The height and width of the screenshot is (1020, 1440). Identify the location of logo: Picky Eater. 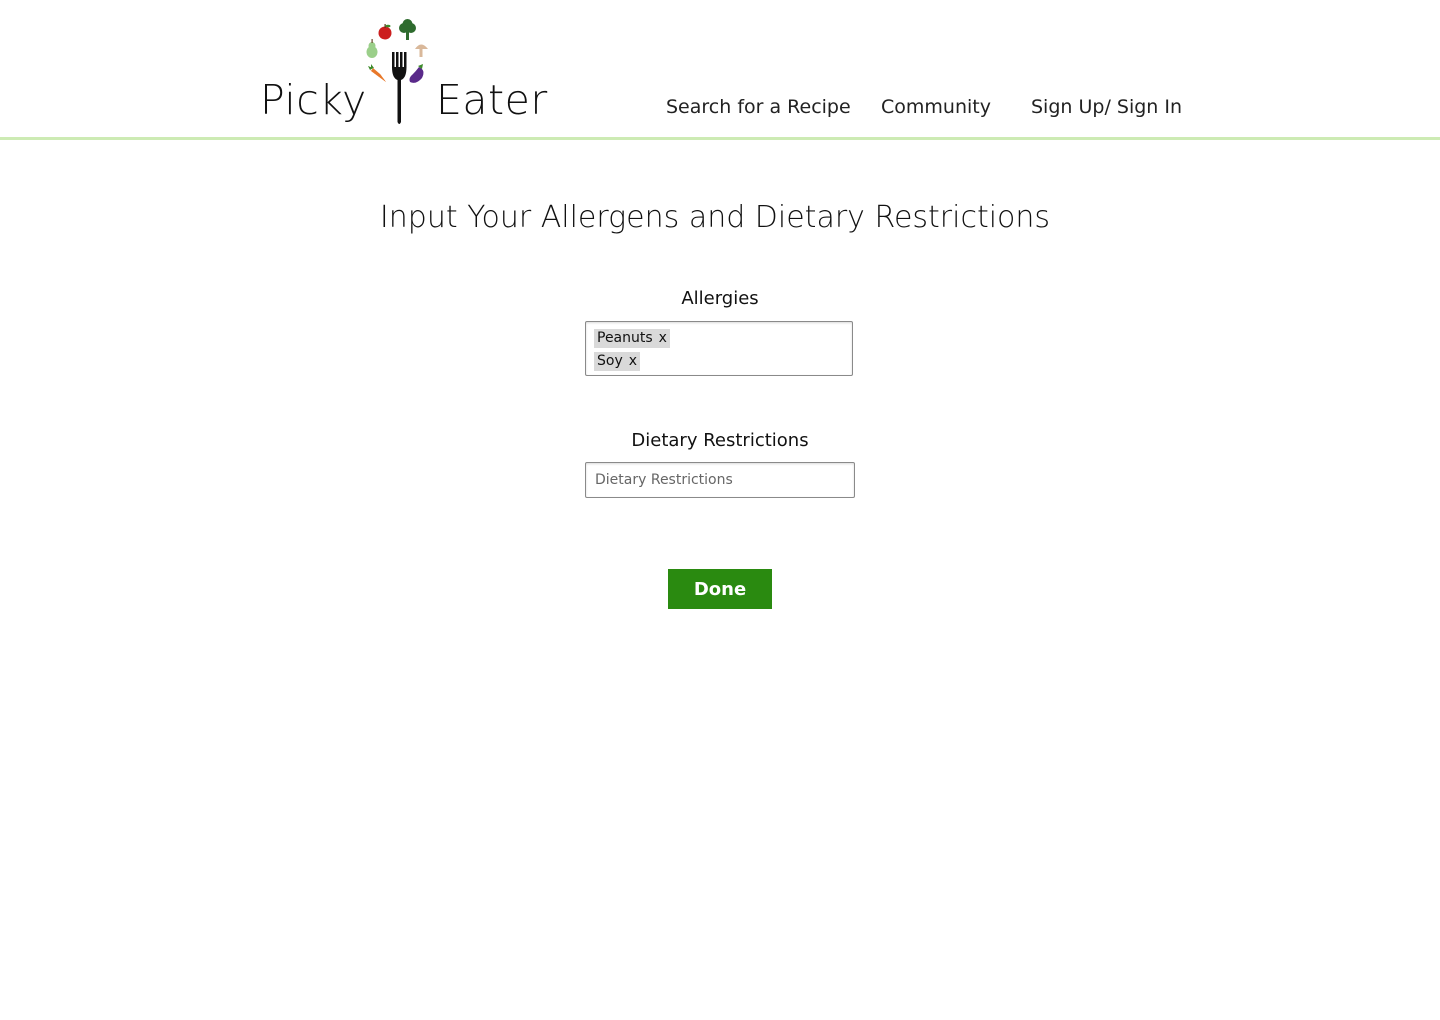
(403, 74).